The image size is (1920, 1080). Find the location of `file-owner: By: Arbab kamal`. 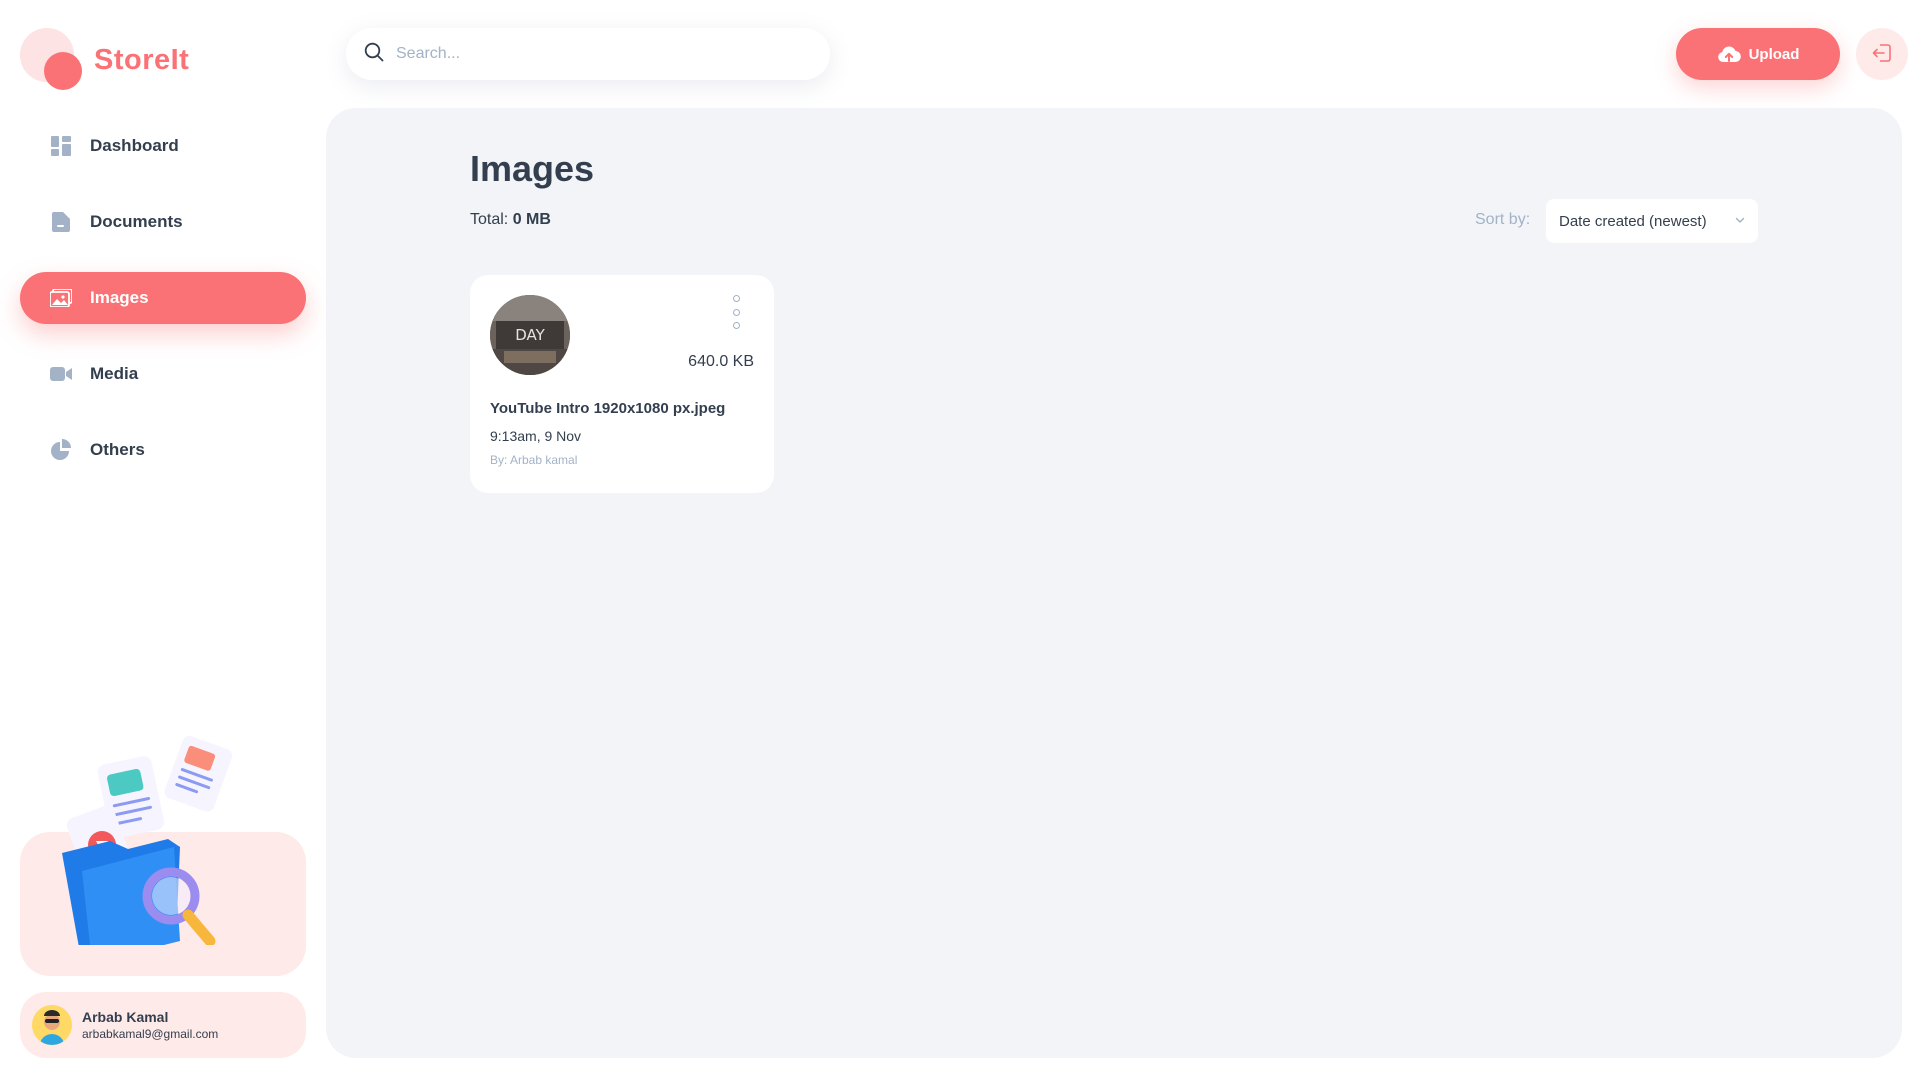

file-owner: By: Arbab kamal is located at coordinates (534, 460).